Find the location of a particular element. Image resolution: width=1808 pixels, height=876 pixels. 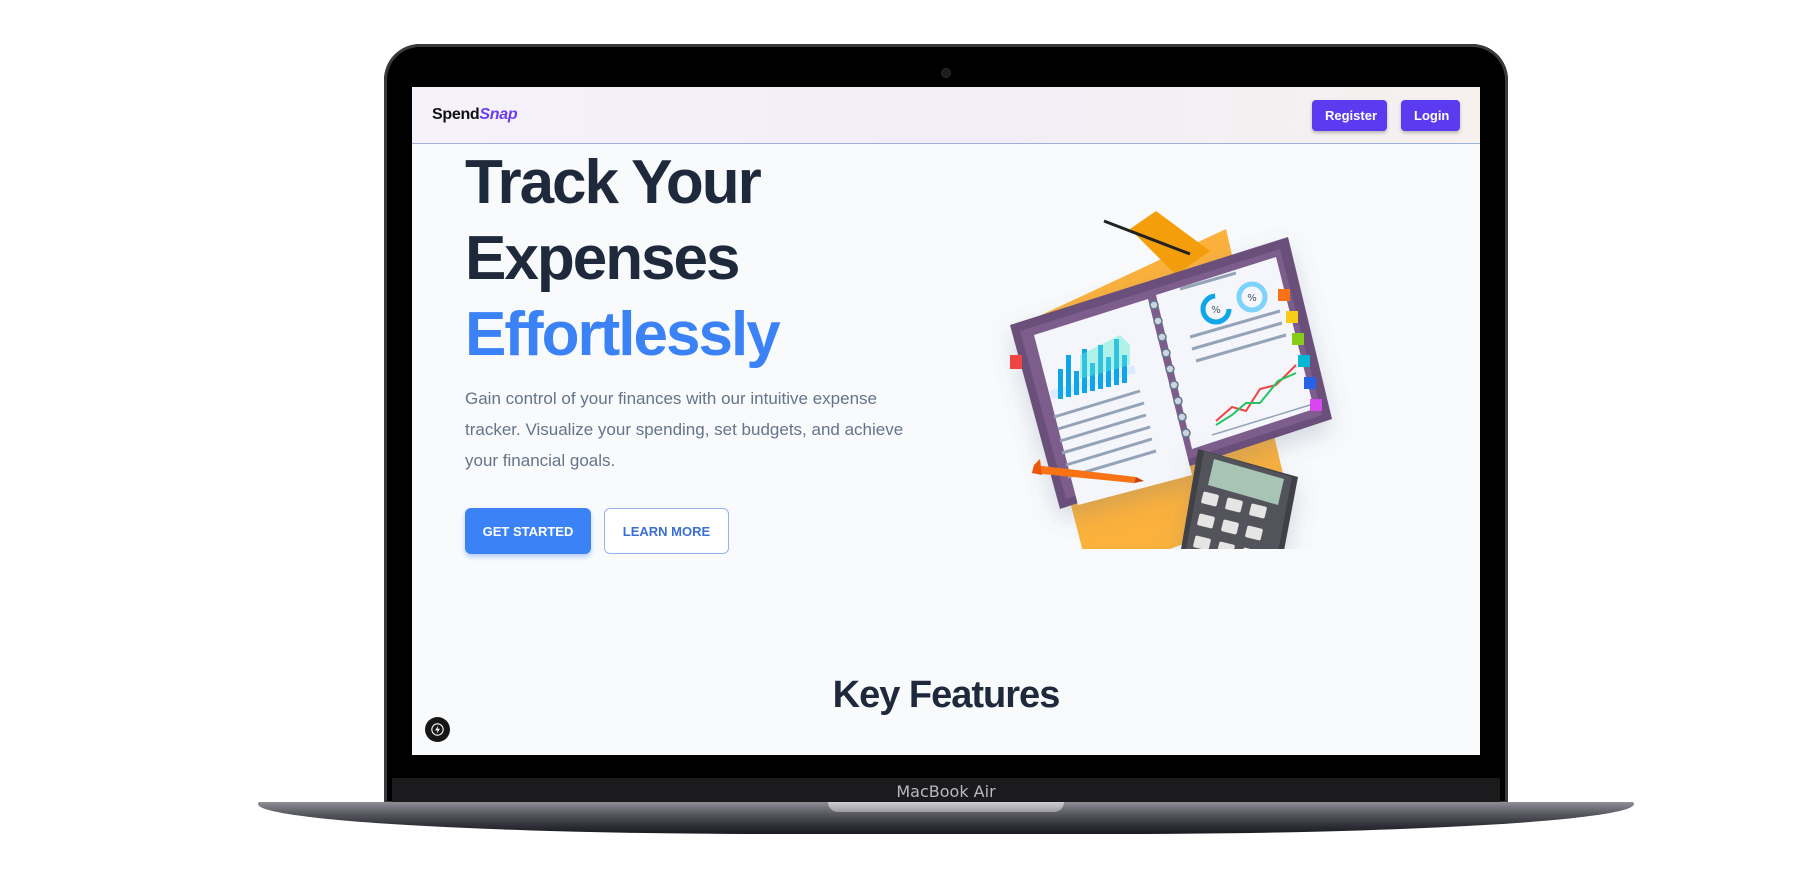

laptop-notch is located at coordinates (946, 807).